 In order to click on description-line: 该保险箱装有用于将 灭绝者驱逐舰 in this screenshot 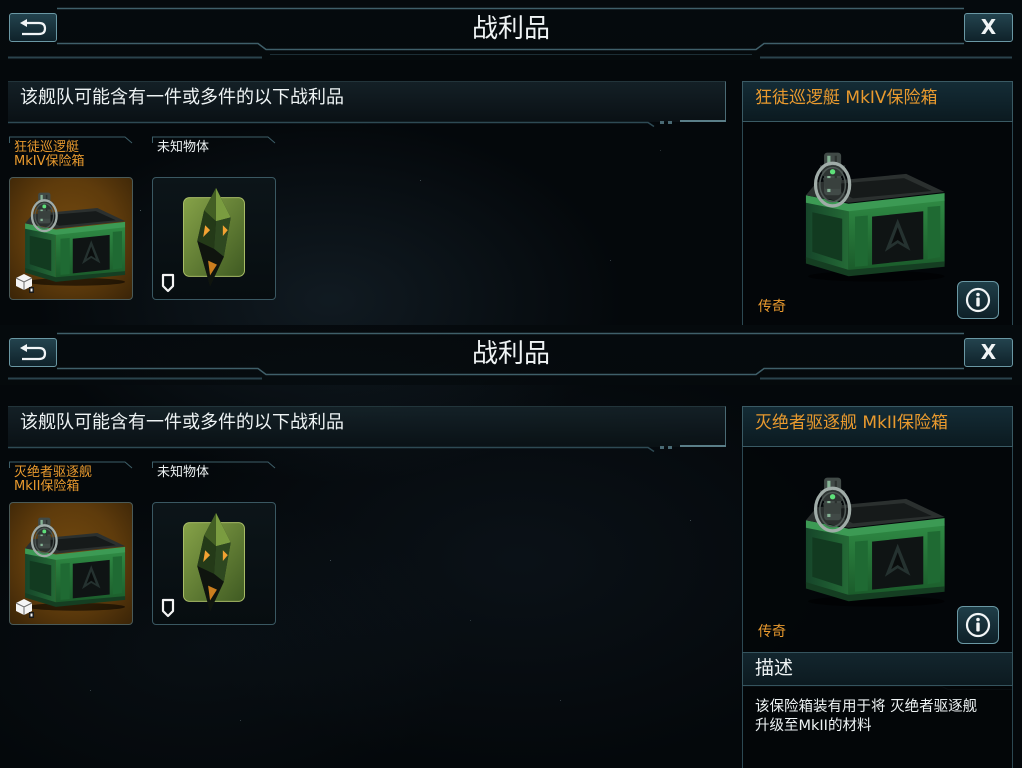, I will do `click(866, 707)`.